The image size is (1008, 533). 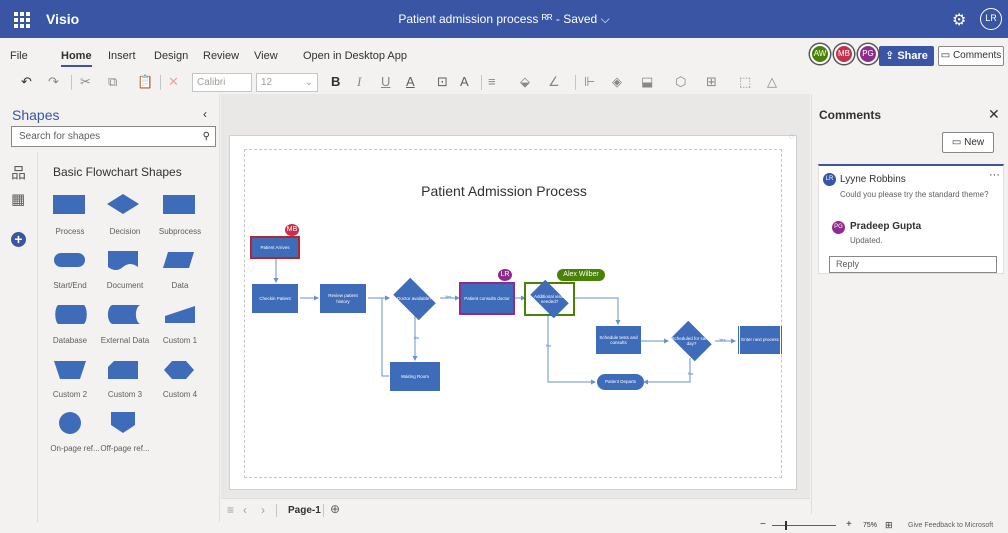 What do you see at coordinates (230, 510) in the screenshot?
I see `all-pages-icon: ≡` at bounding box center [230, 510].